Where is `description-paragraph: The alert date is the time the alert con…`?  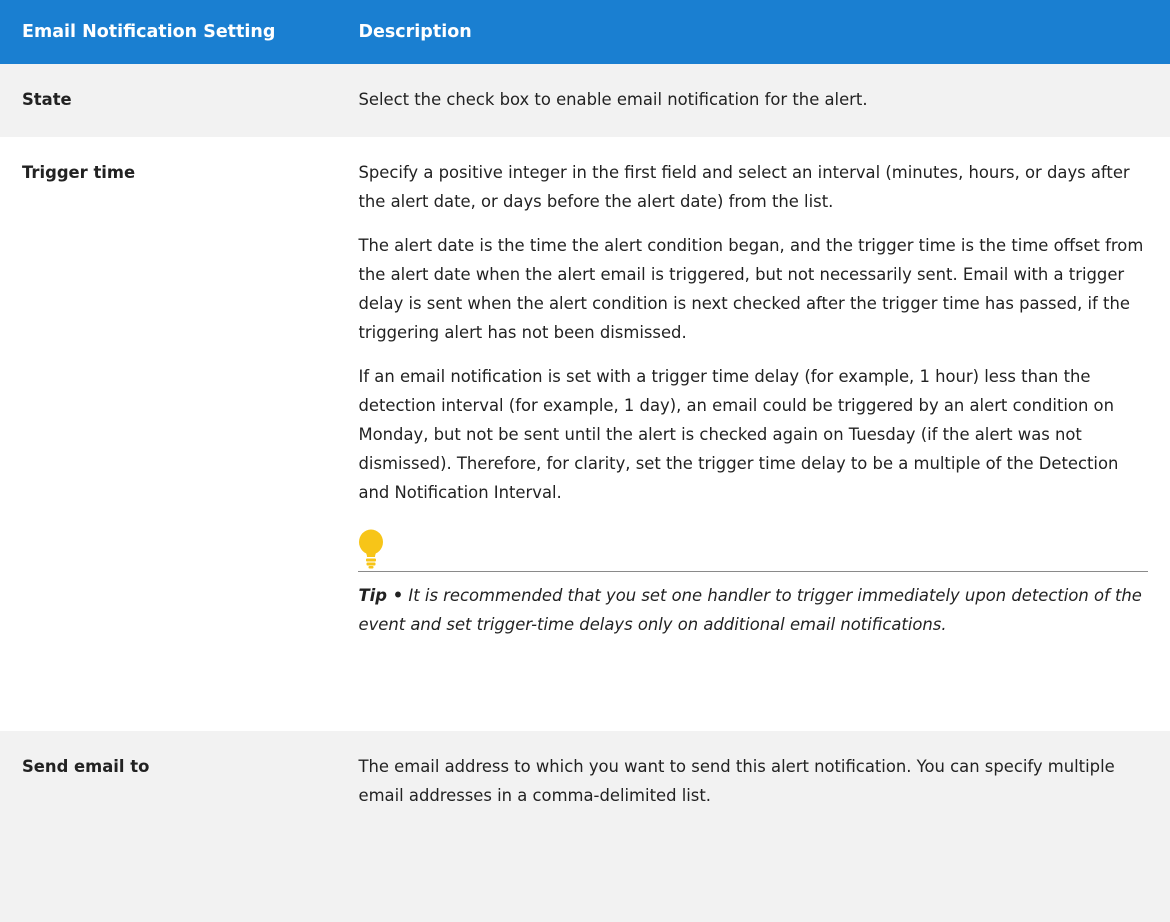 description-paragraph: The alert date is the time the alert con… is located at coordinates (751, 289).